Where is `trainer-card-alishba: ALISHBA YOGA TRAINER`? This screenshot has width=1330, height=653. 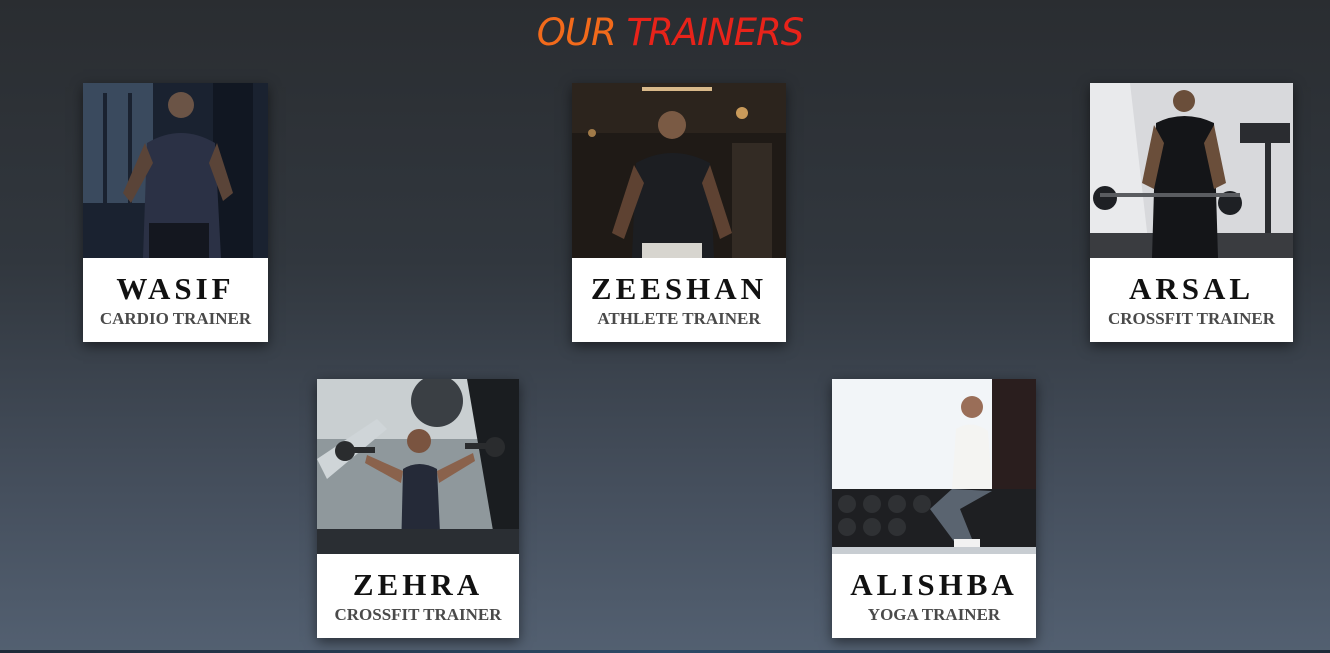 trainer-card-alishba: ALISHBA YOGA TRAINER is located at coordinates (934, 508).